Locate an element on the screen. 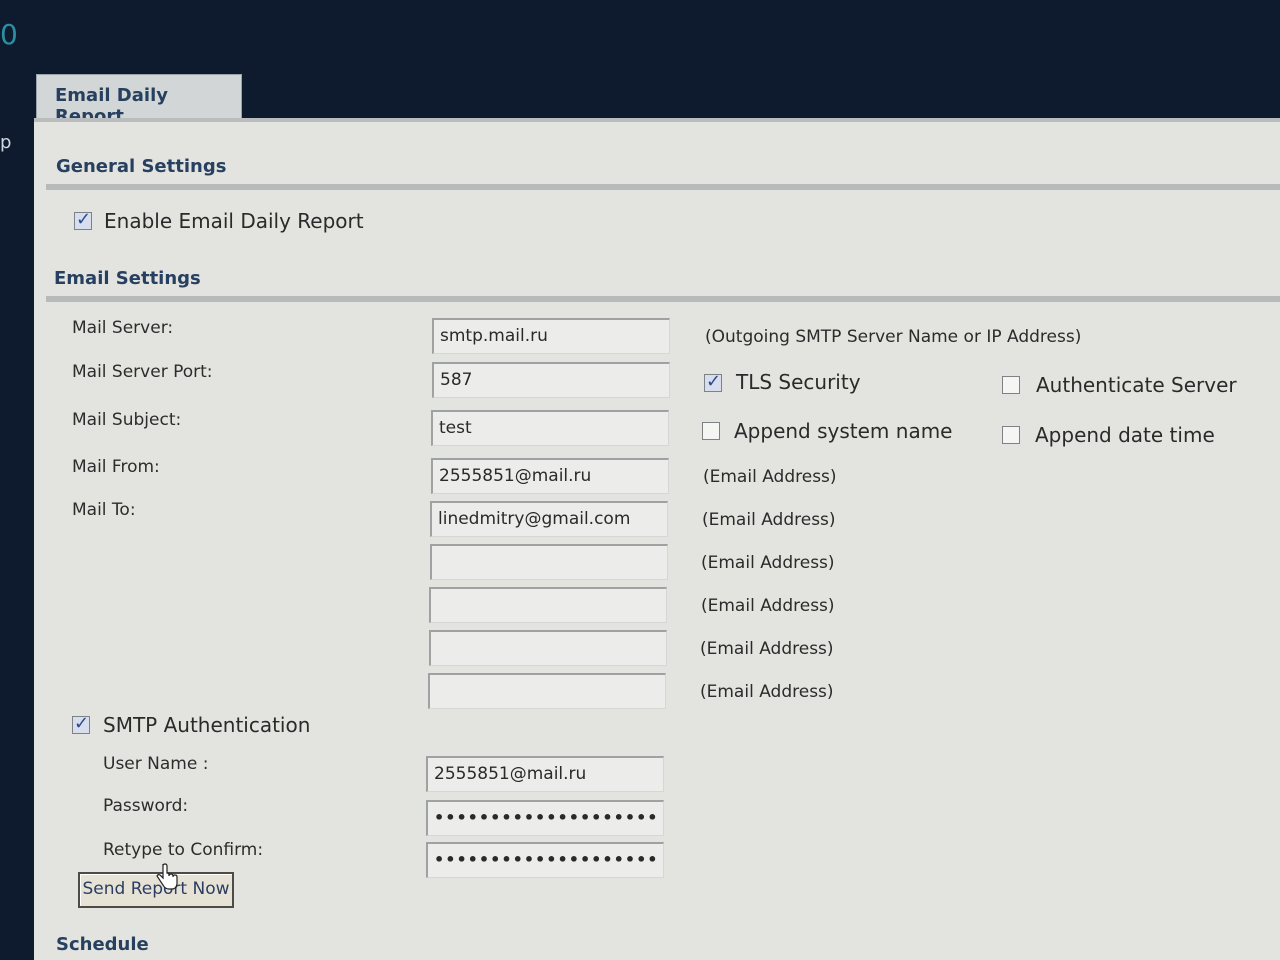 The image size is (1280, 960). mail-from-label: Mail From: is located at coordinates (116, 467).